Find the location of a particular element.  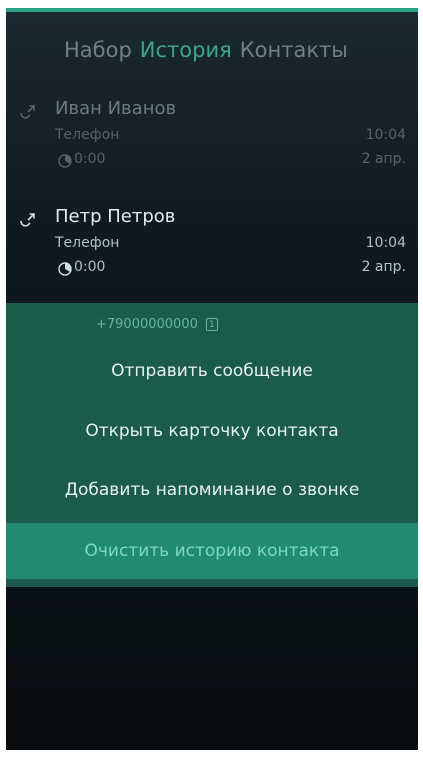

open-contact-card-item: Открыть карточку контакта is located at coordinates (212, 431).